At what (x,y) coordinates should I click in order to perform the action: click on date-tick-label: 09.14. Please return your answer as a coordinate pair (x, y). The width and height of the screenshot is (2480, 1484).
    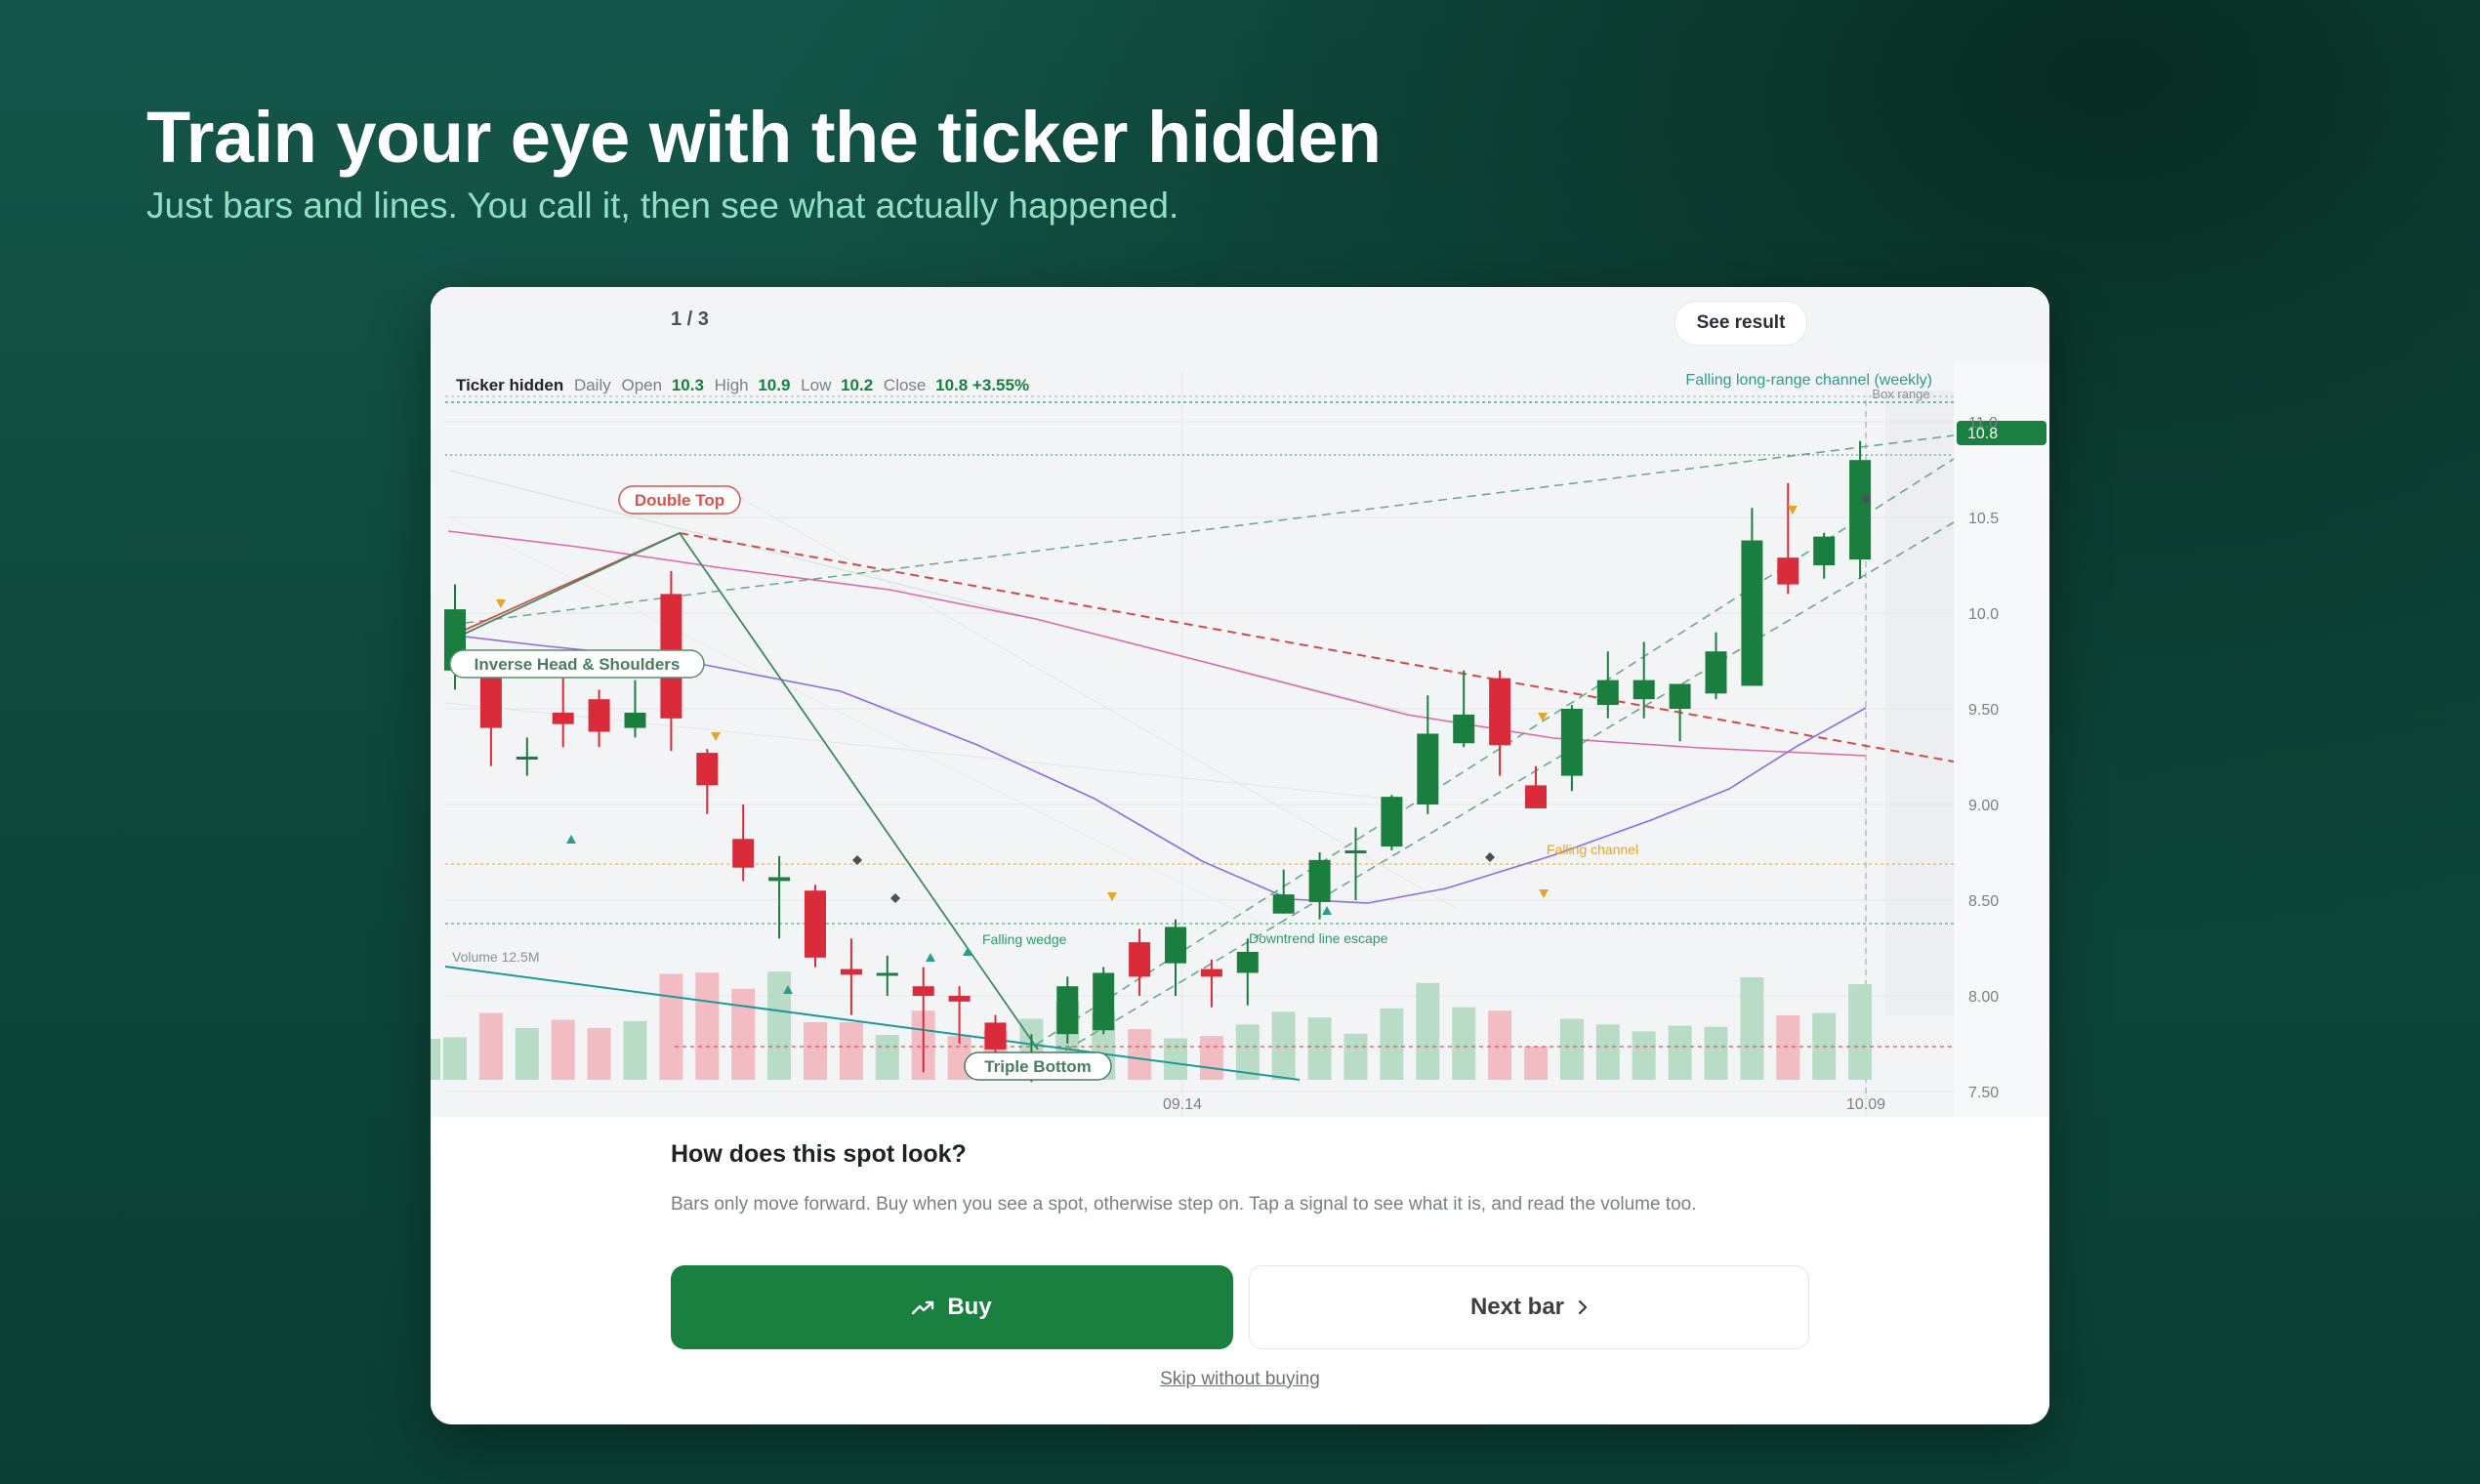
    Looking at the image, I should click on (1182, 1104).